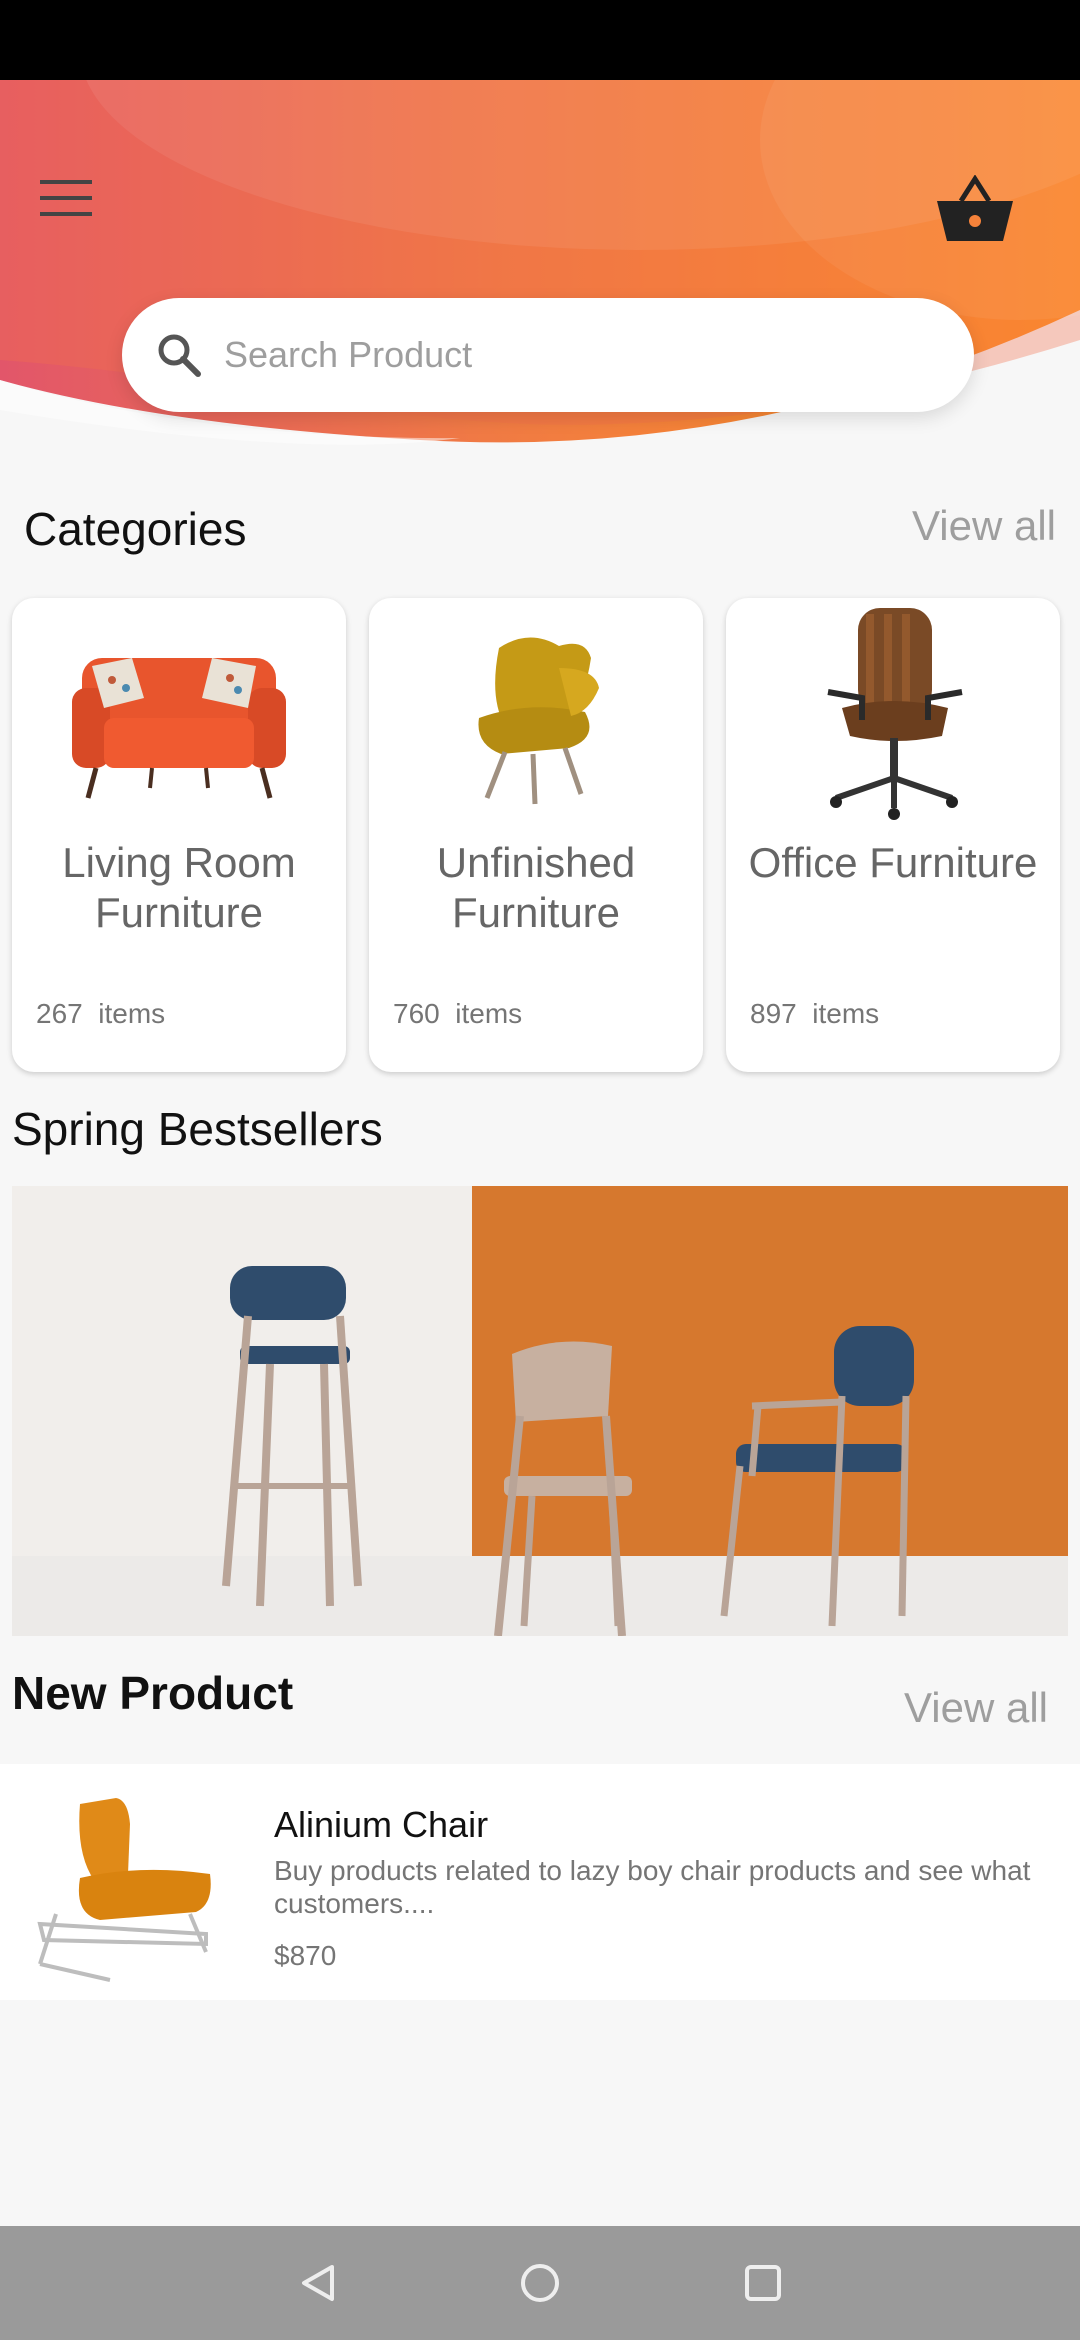 This screenshot has height=2340, width=1080. I want to click on back-button, so click(318, 2283).